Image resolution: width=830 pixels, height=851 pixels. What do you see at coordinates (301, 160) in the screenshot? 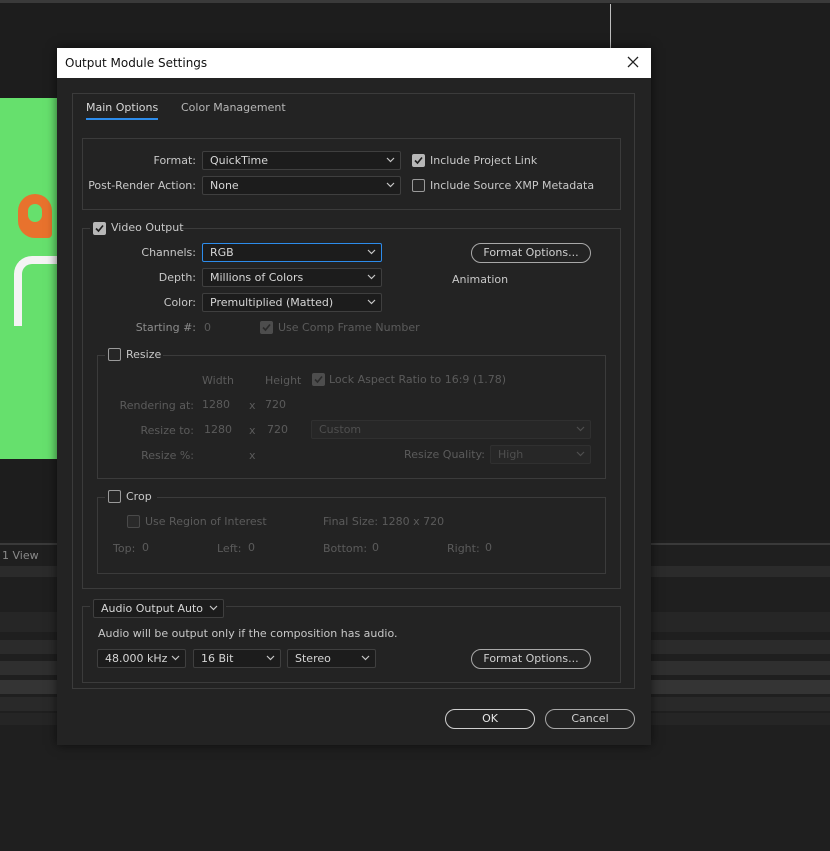
I see `format-select: QuickTime` at bounding box center [301, 160].